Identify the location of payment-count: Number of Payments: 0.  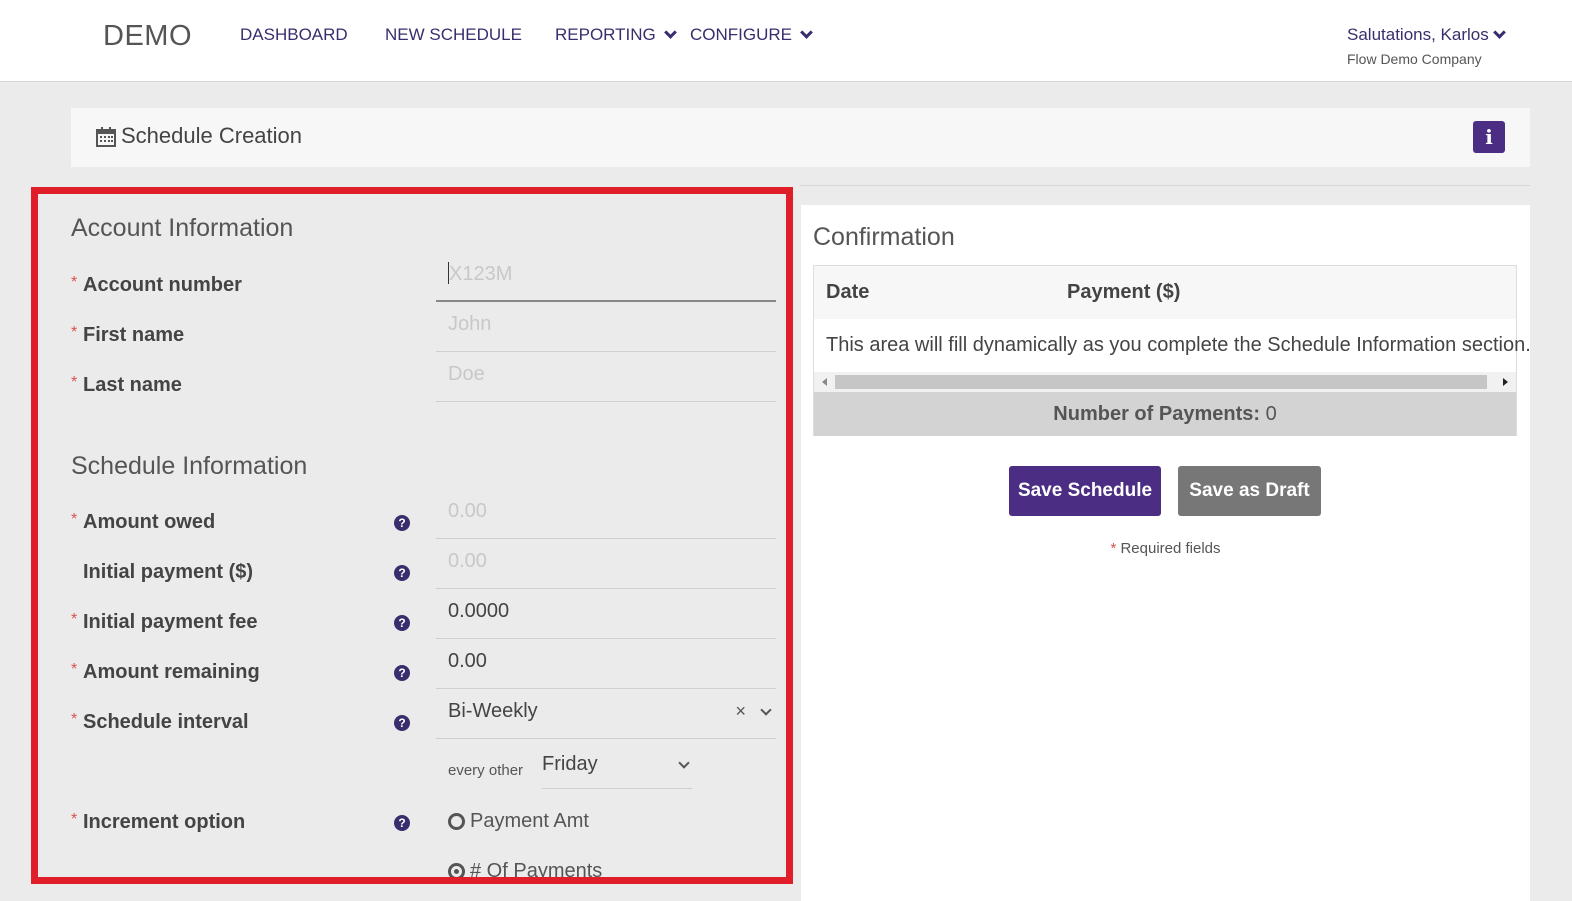
(1165, 414).